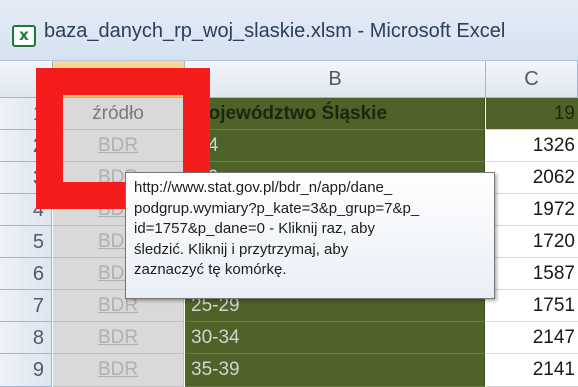 Image resolution: width=578 pixels, height=387 pixels. I want to click on column-header-b: B, so click(335, 79).